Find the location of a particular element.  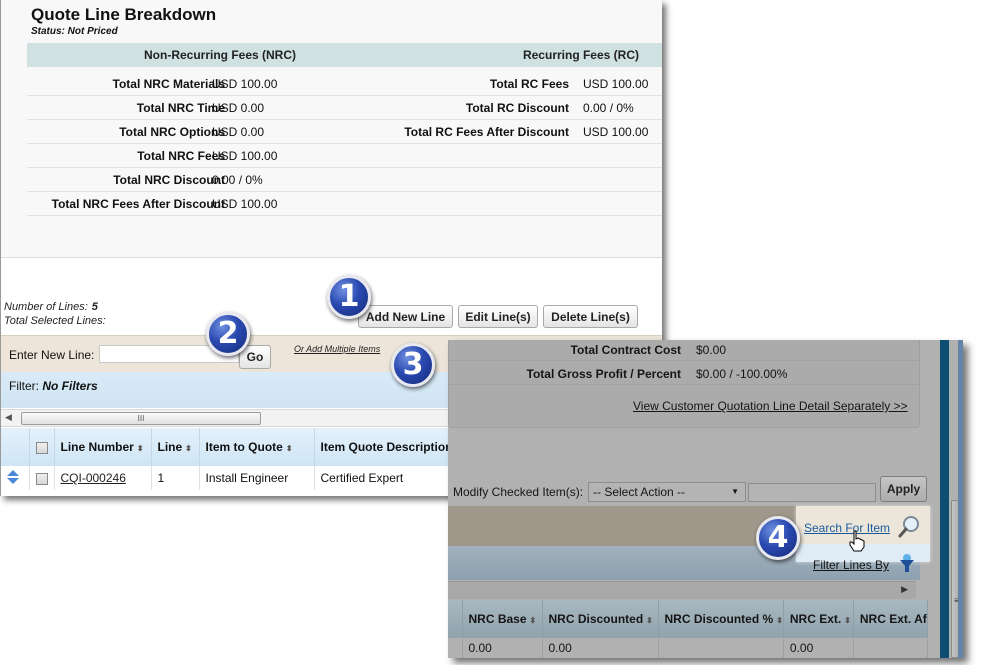

status-text: Status: Not Priced is located at coordinates (74, 31).